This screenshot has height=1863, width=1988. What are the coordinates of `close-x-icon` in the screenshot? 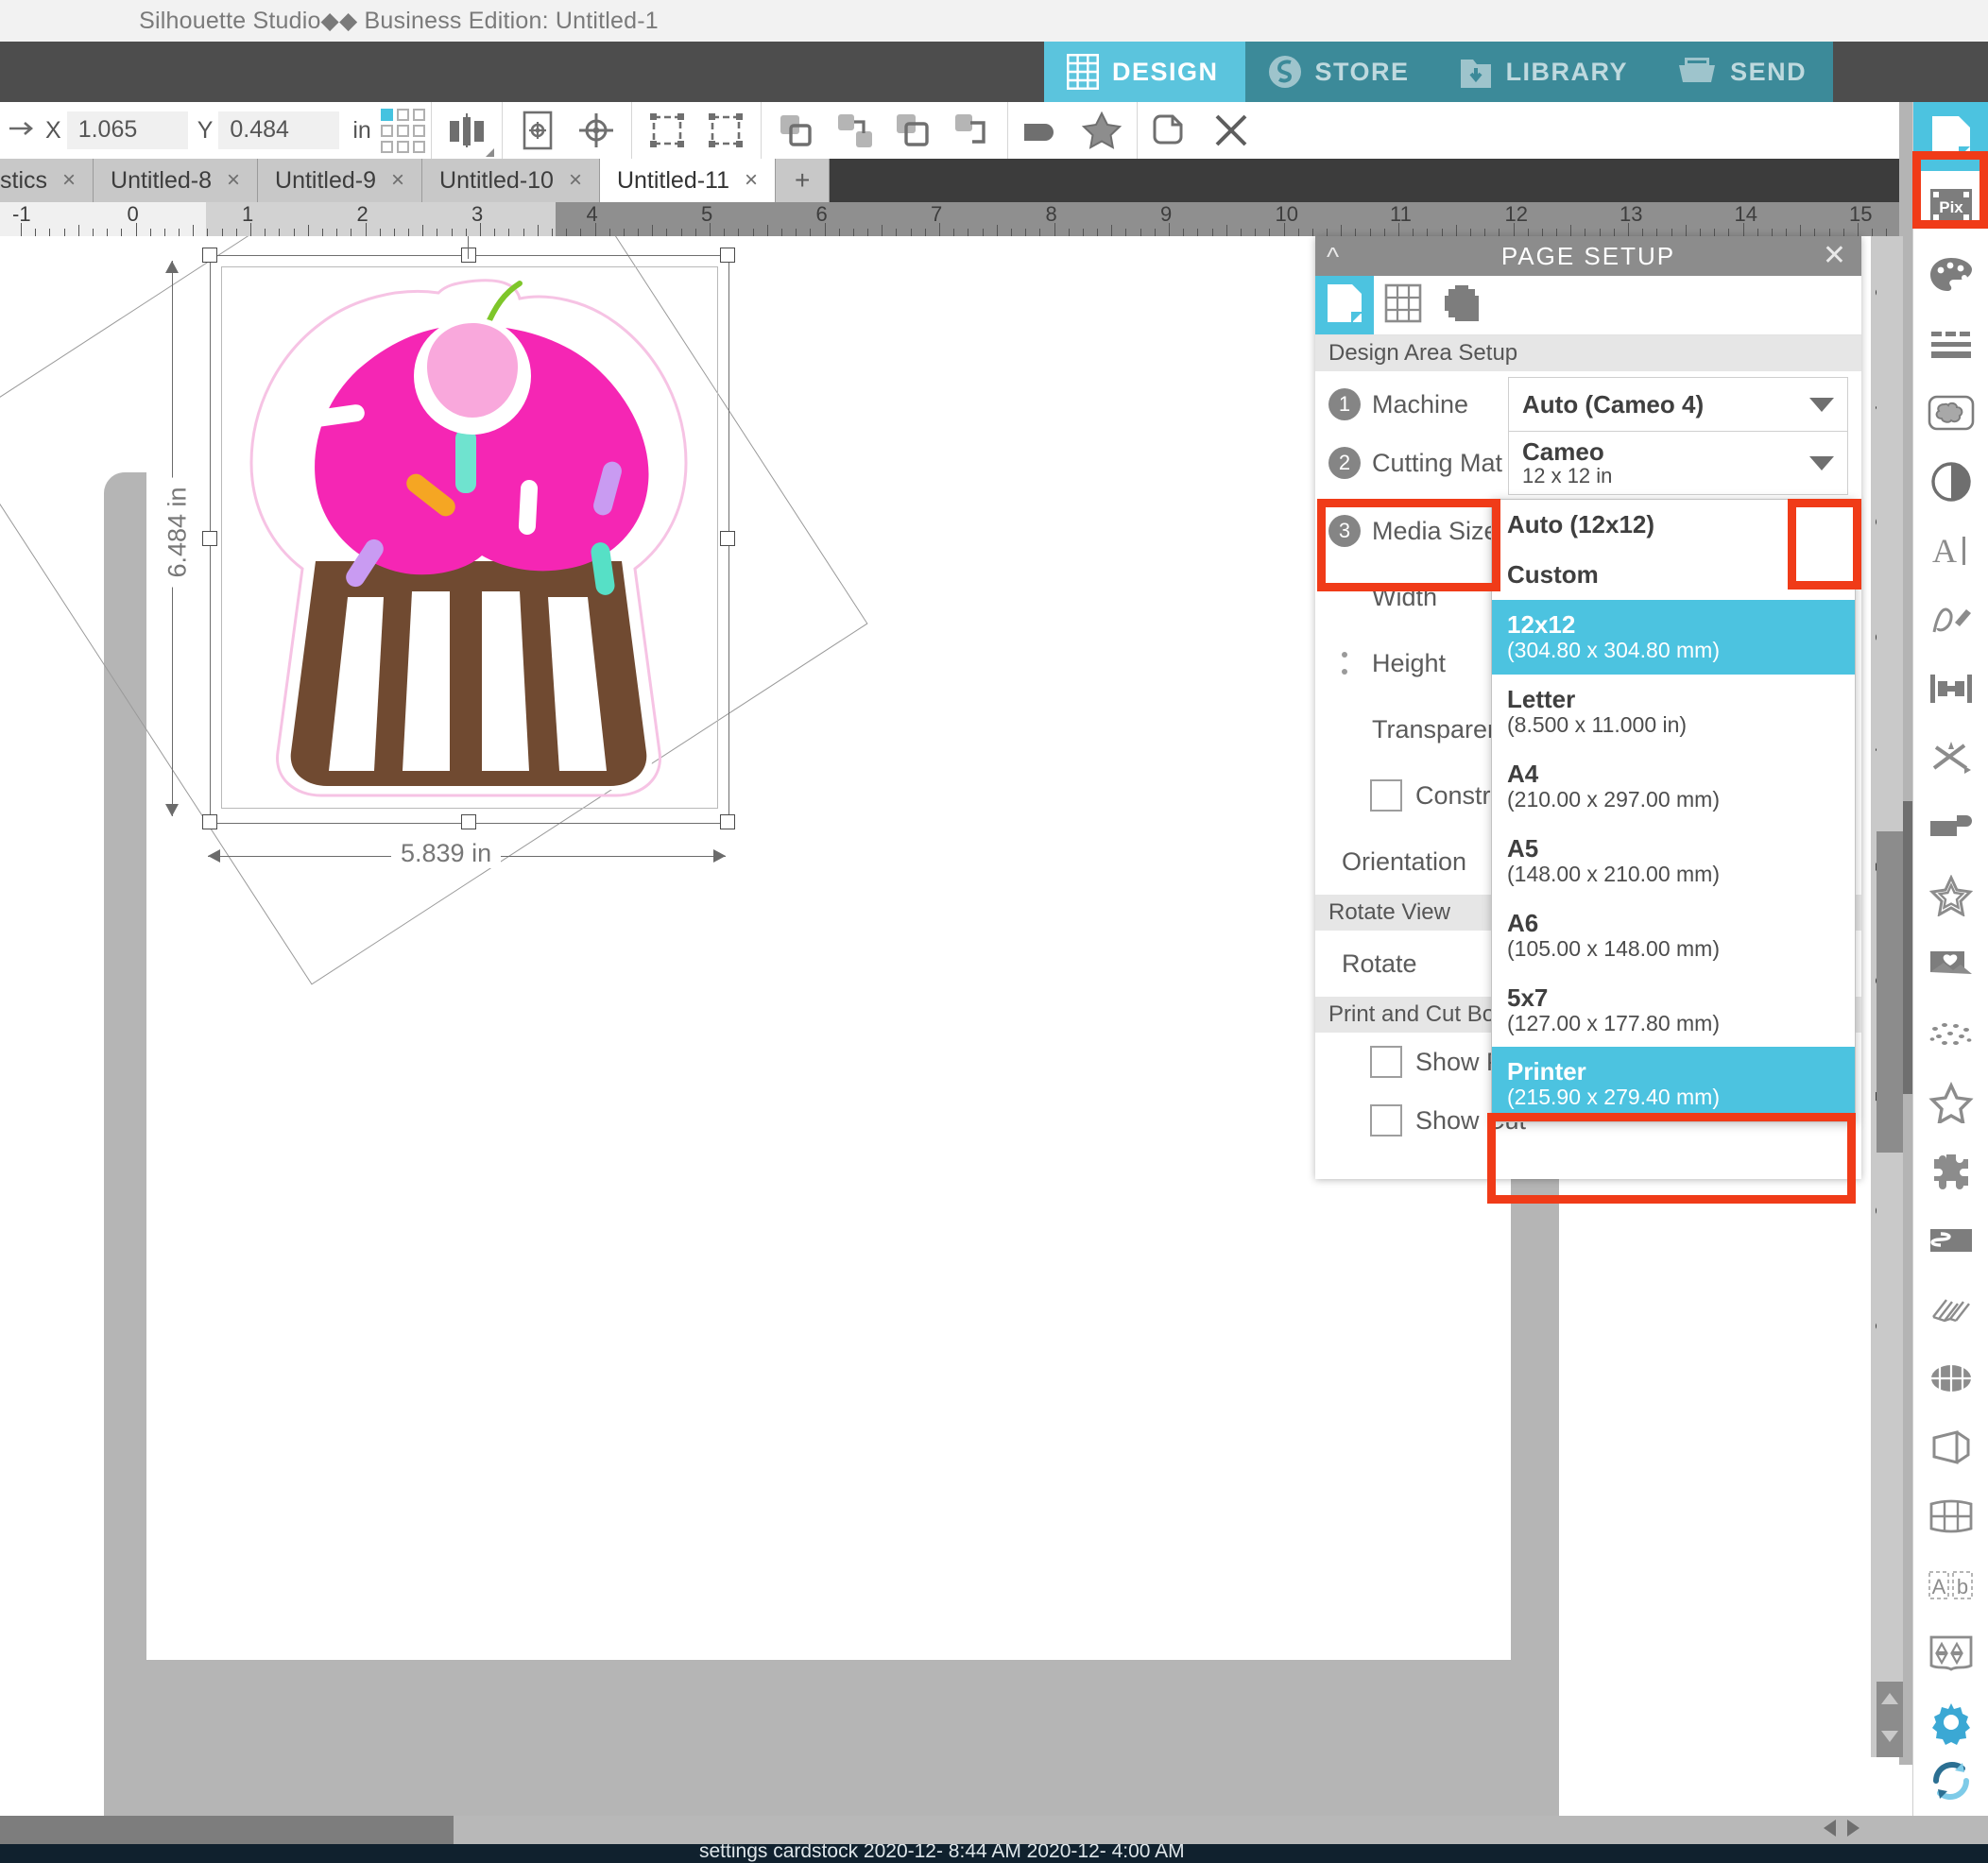 It's located at (1231, 130).